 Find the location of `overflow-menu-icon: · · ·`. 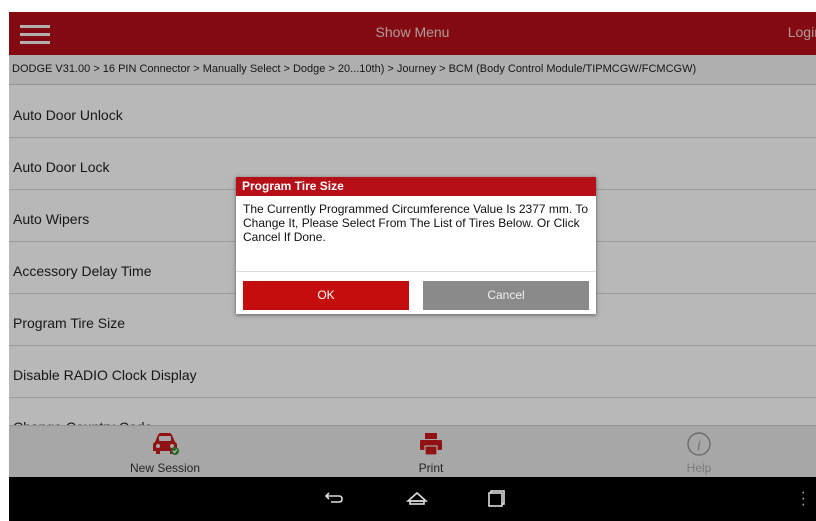

overflow-menu-icon: · · · is located at coordinates (803, 499).